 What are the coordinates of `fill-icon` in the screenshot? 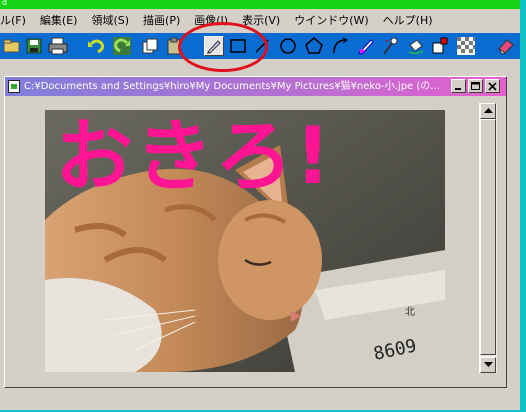 It's located at (366, 46).